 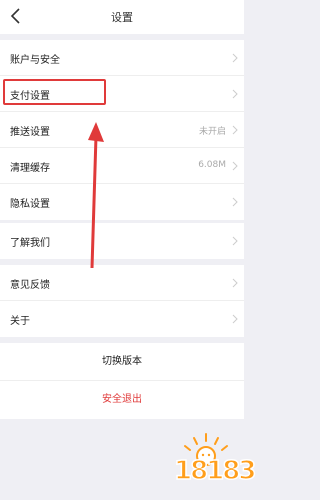 I want to click on settings-group-about-us: 了解我们, so click(x=122, y=241).